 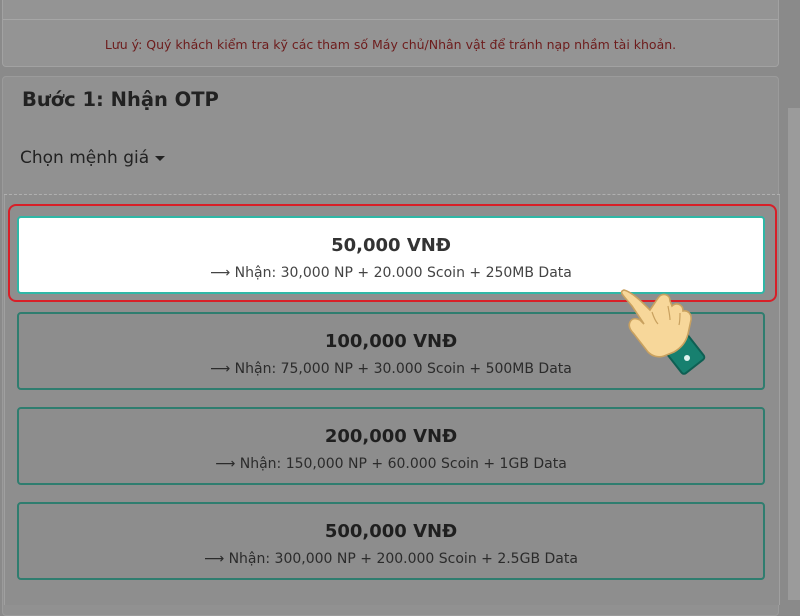 What do you see at coordinates (390, 19) in the screenshot?
I see `panel-divider` at bounding box center [390, 19].